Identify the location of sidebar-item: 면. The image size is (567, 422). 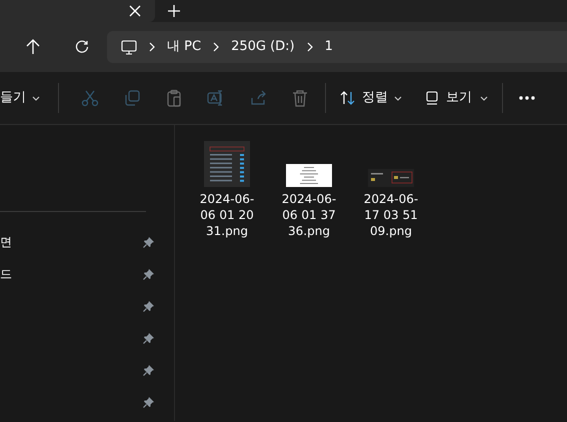
(6, 242).